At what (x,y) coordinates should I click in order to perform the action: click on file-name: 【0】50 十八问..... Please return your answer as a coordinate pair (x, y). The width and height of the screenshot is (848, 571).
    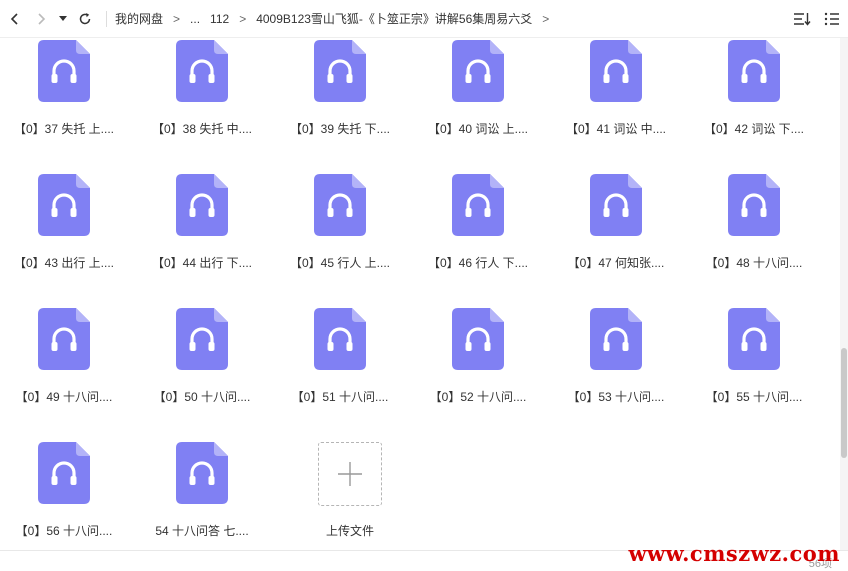
    Looking at the image, I should click on (202, 397).